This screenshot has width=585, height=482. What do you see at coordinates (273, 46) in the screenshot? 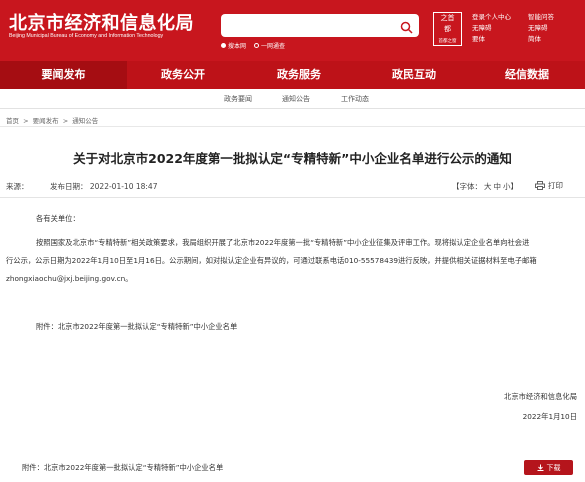
I see `radio-all-gov-label: 一网通查` at bounding box center [273, 46].